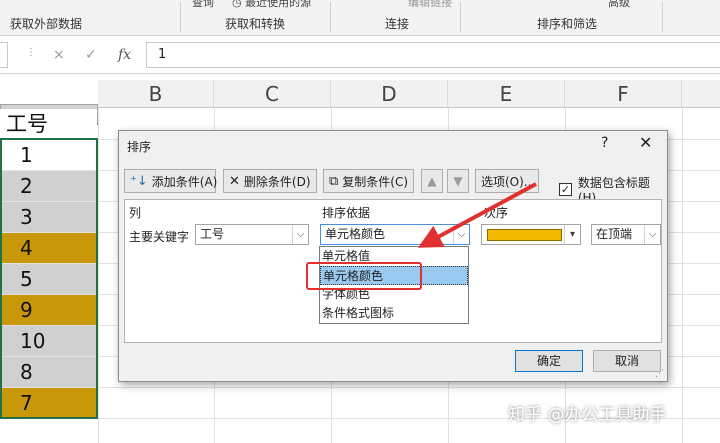  What do you see at coordinates (587, 415) in the screenshot?
I see `watermark: 知乎 @办公工具助手` at bounding box center [587, 415].